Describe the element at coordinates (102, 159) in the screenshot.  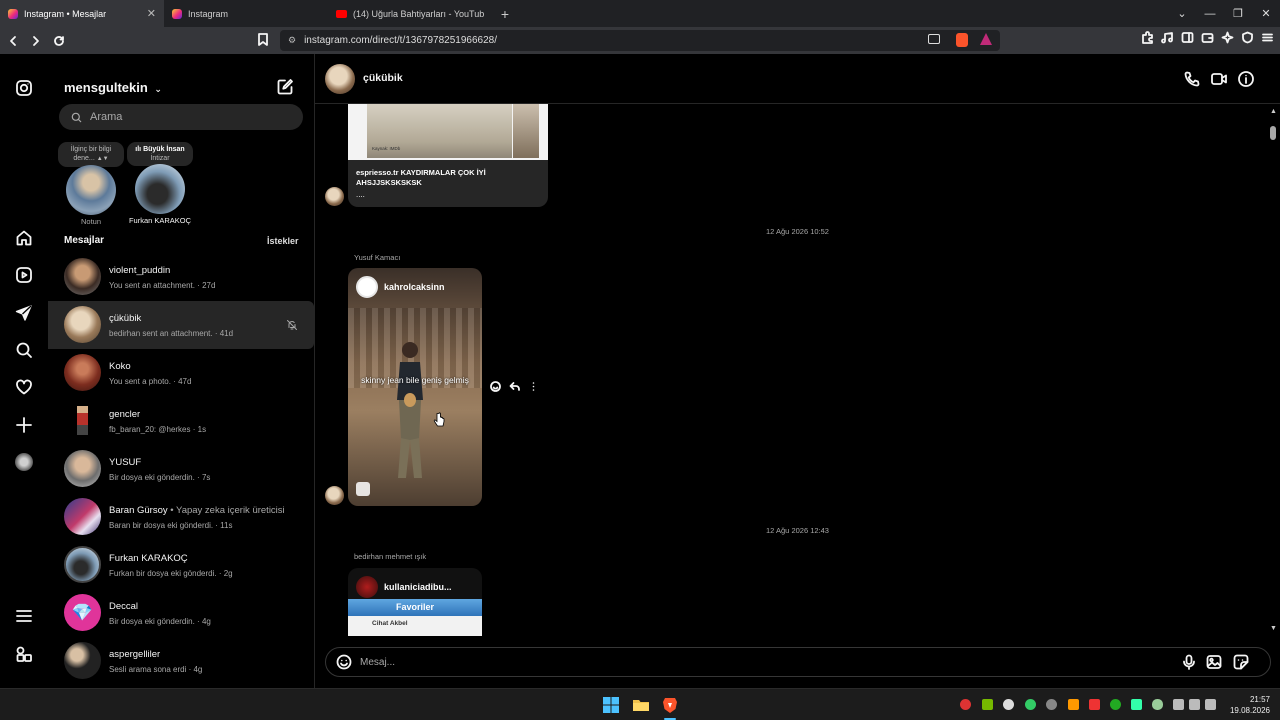
I see `note-arrows-icon: ▲▼` at that location.